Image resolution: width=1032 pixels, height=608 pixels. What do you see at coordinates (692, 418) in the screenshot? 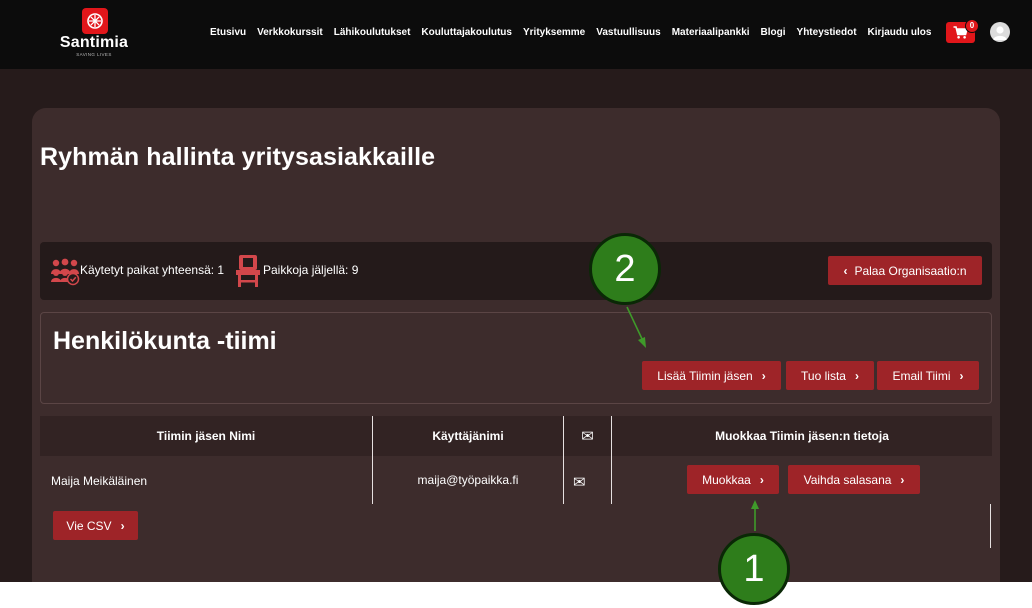
I see `annotation-arrows` at bounding box center [692, 418].